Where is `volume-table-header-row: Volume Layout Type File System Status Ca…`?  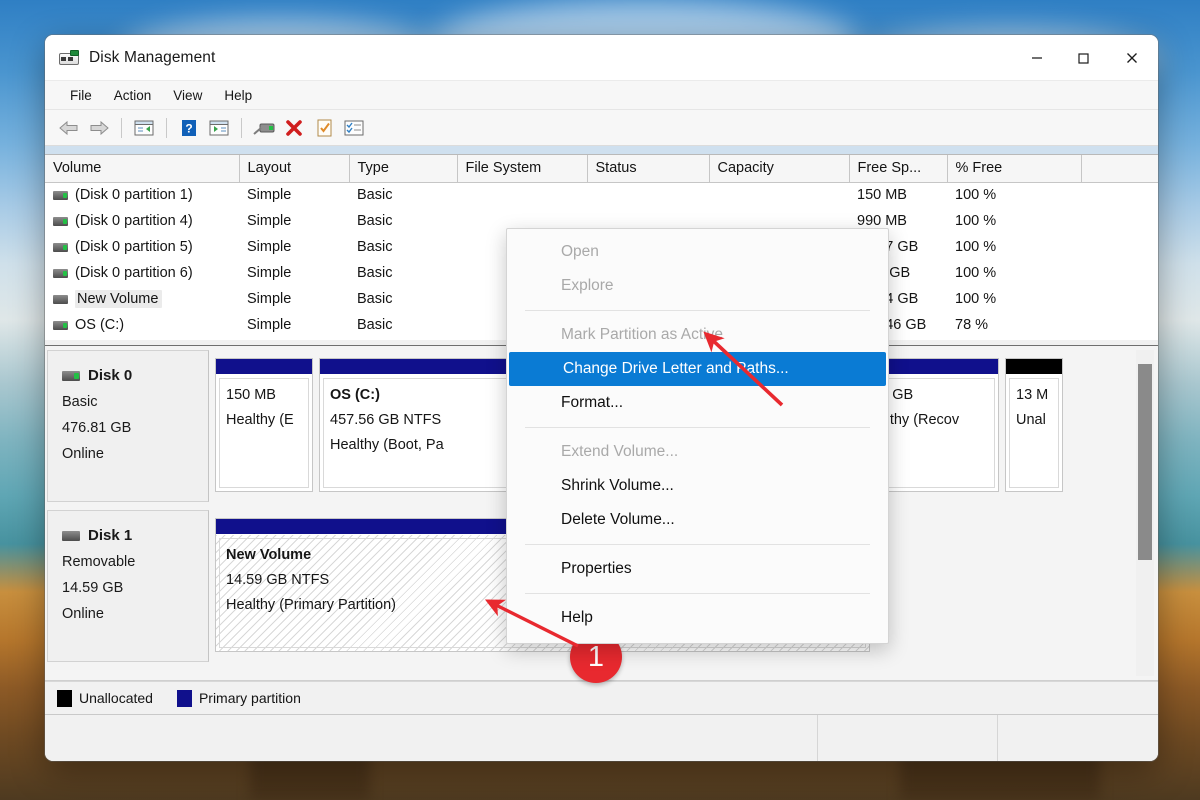
volume-table-header-row: Volume Layout Type File System Status Ca… is located at coordinates (601, 169).